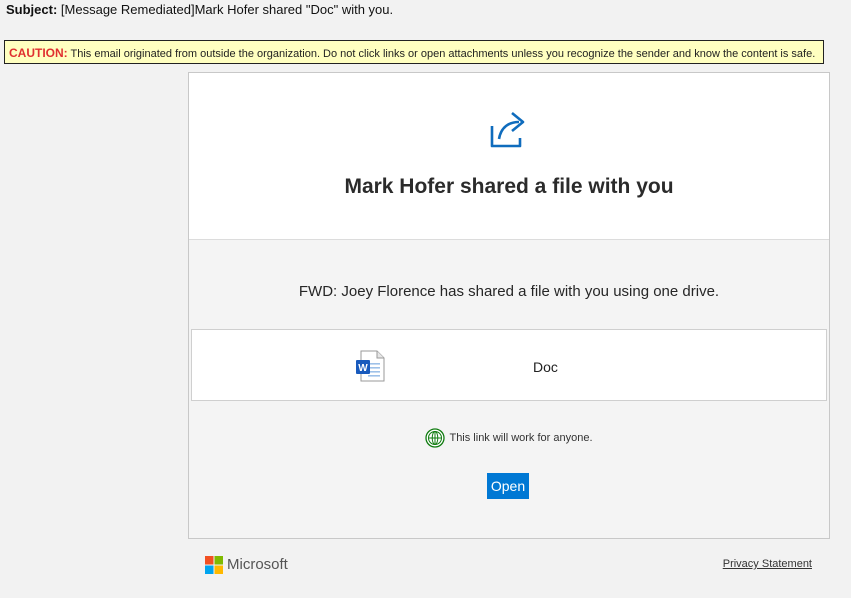 The image size is (851, 598). What do you see at coordinates (32, 9) in the screenshot?
I see `subject-label: Subject:` at bounding box center [32, 9].